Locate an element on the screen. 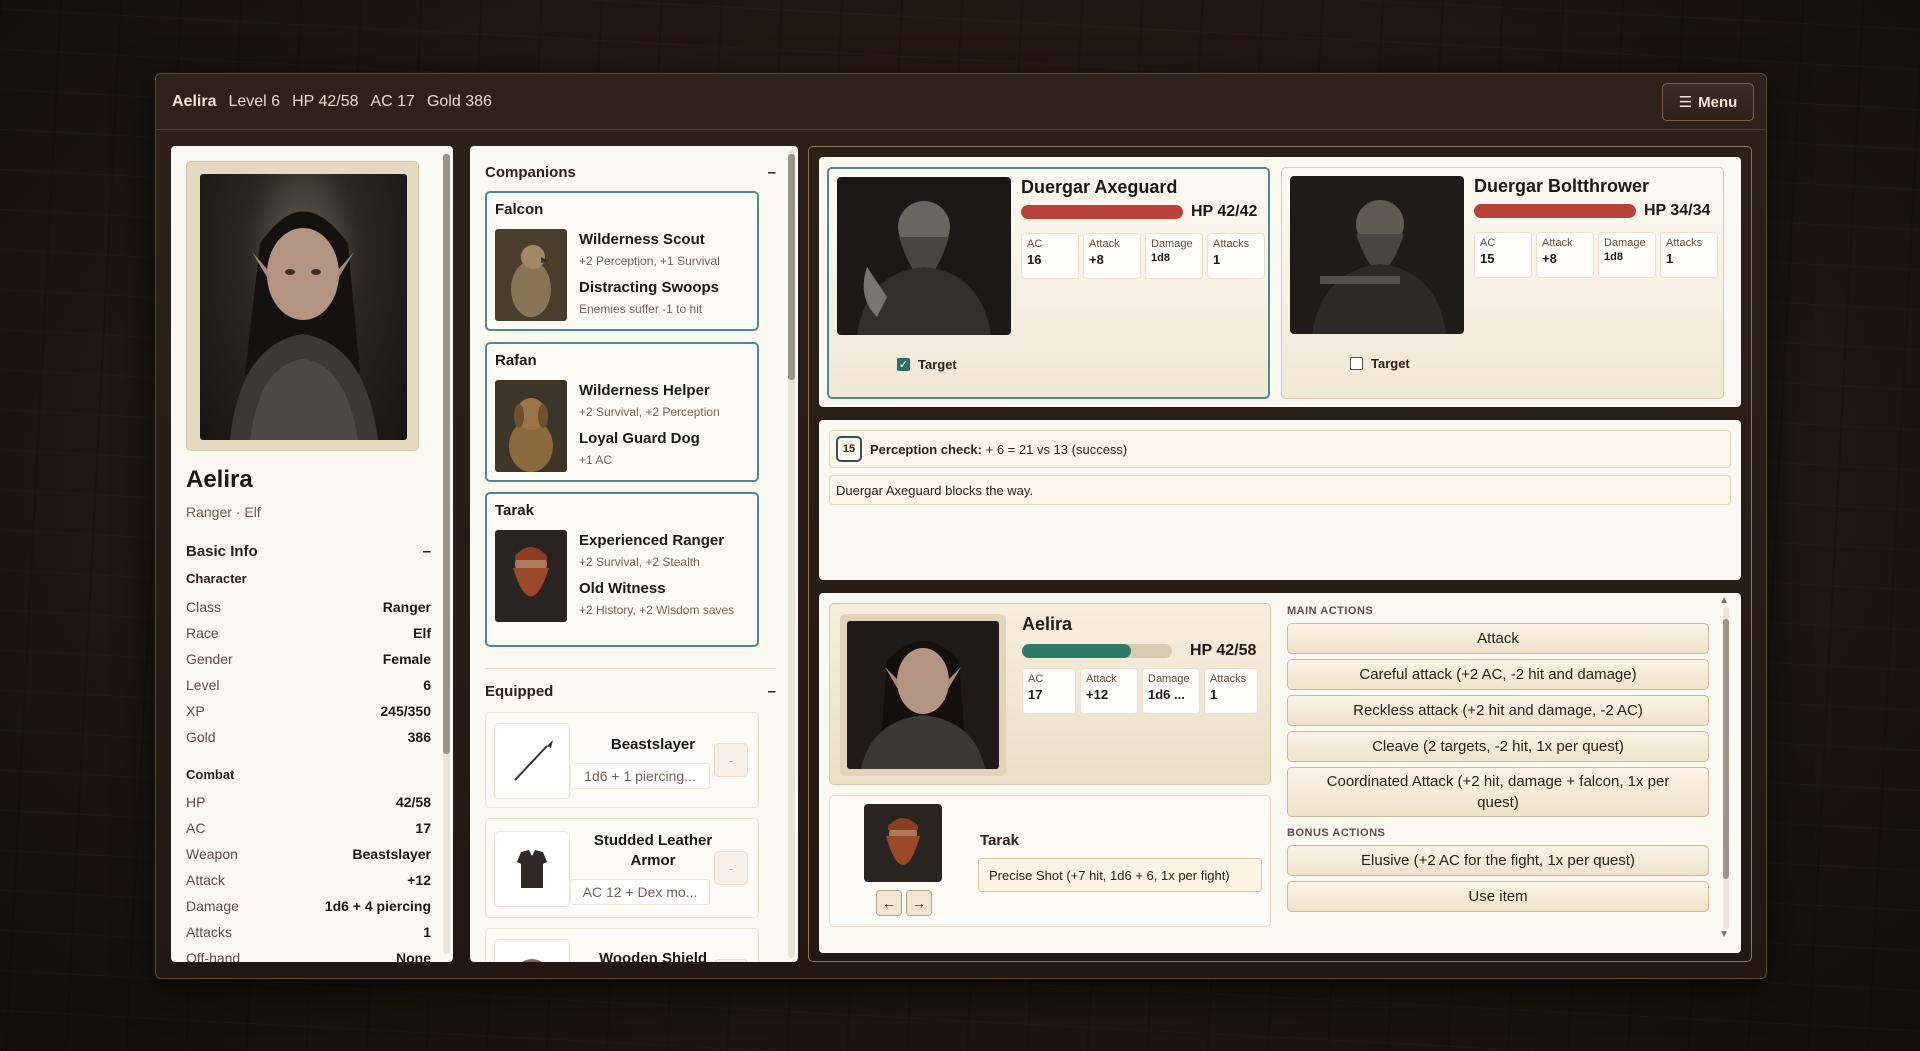 This screenshot has height=1051, width=1920. companions-scrollbar is located at coordinates (791, 554).